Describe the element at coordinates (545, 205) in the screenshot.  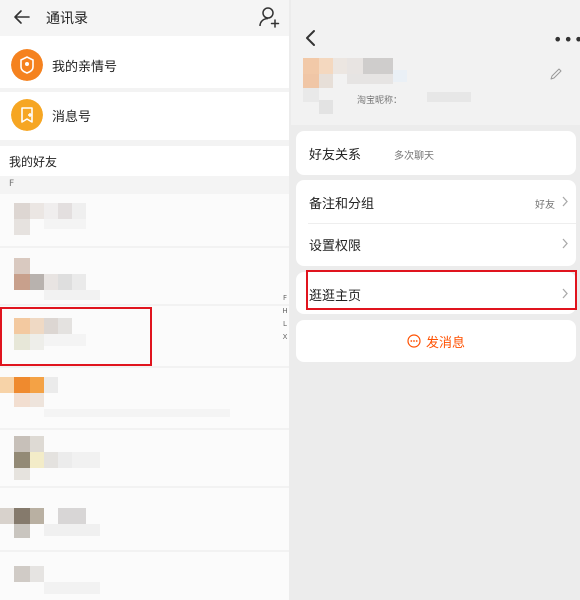
I see `remark-group-value: 好友` at that location.